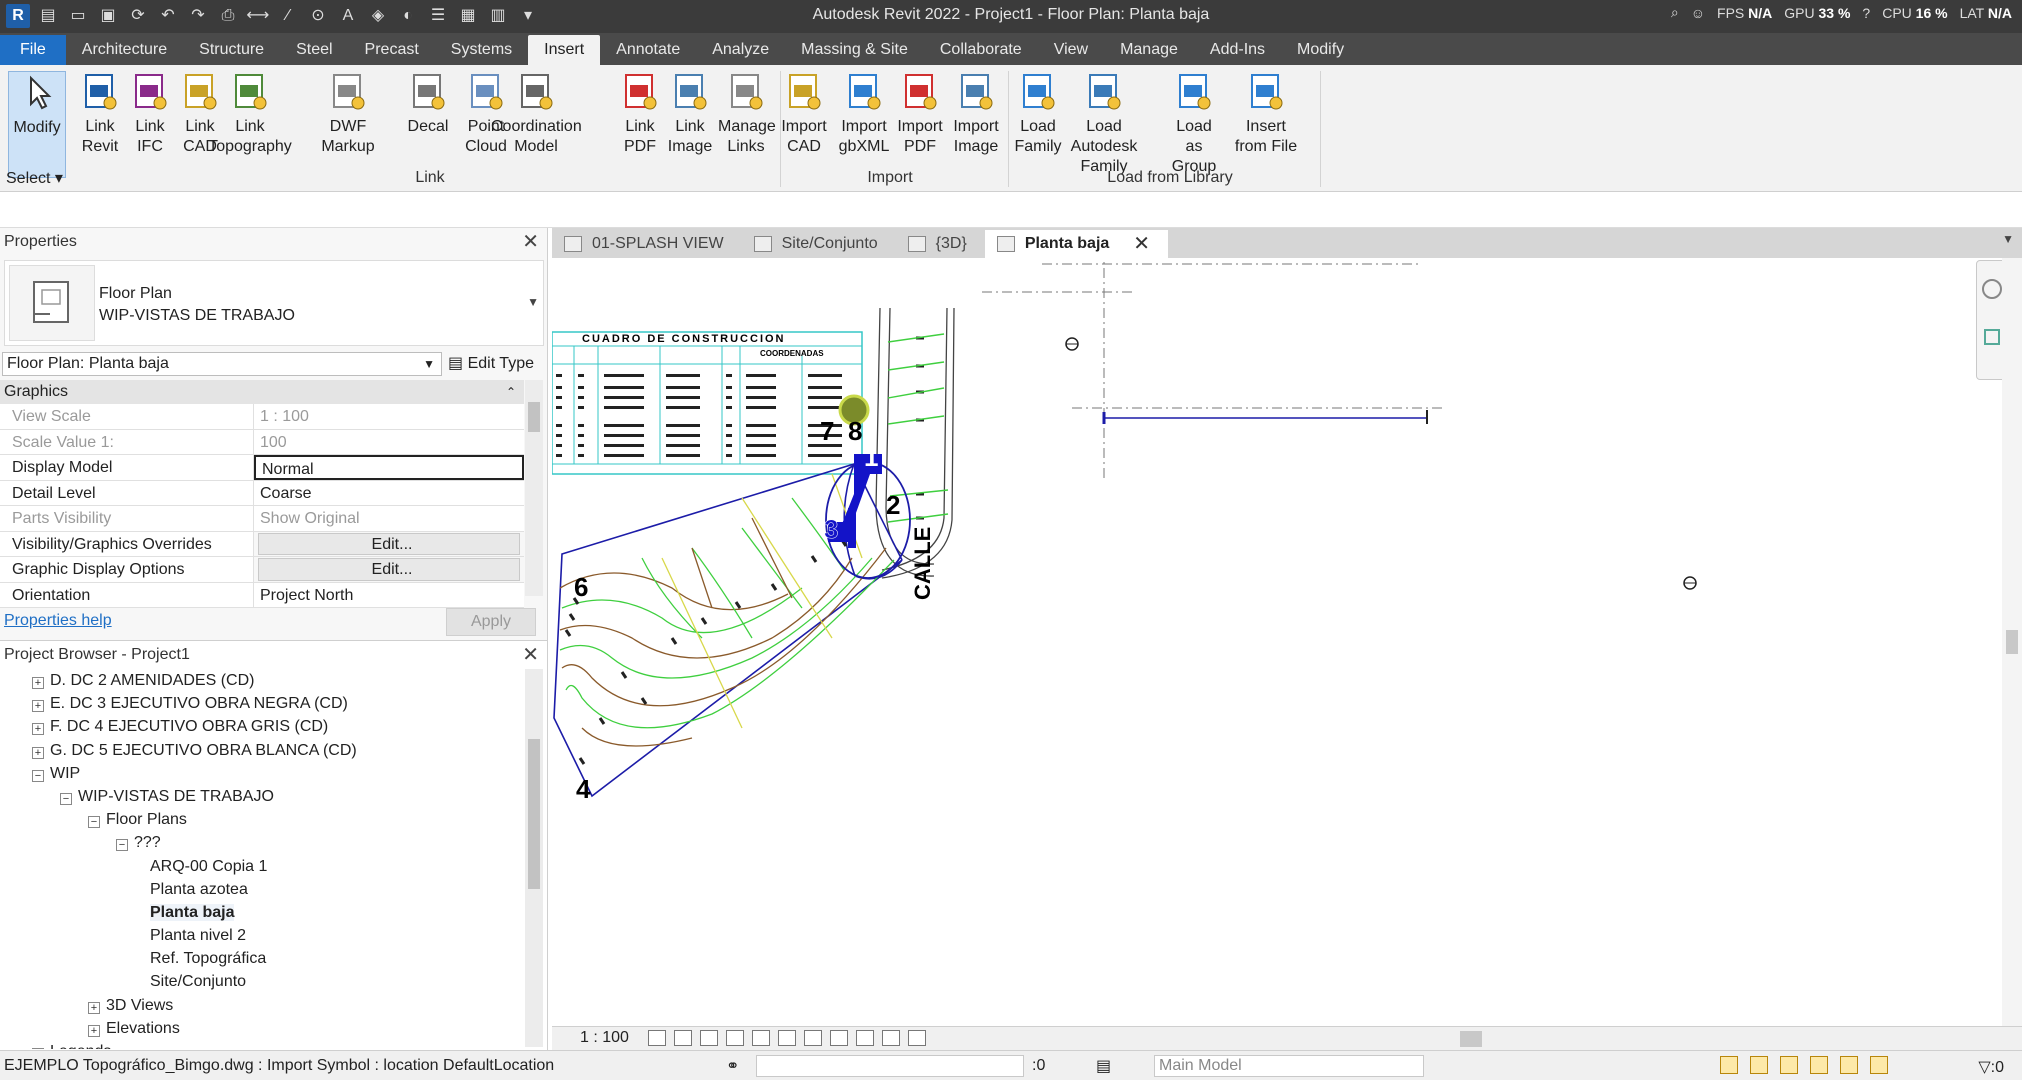 Image resolution: width=2022 pixels, height=1080 pixels. I want to click on link-pdf-button: Link PDF, so click(640, 114).